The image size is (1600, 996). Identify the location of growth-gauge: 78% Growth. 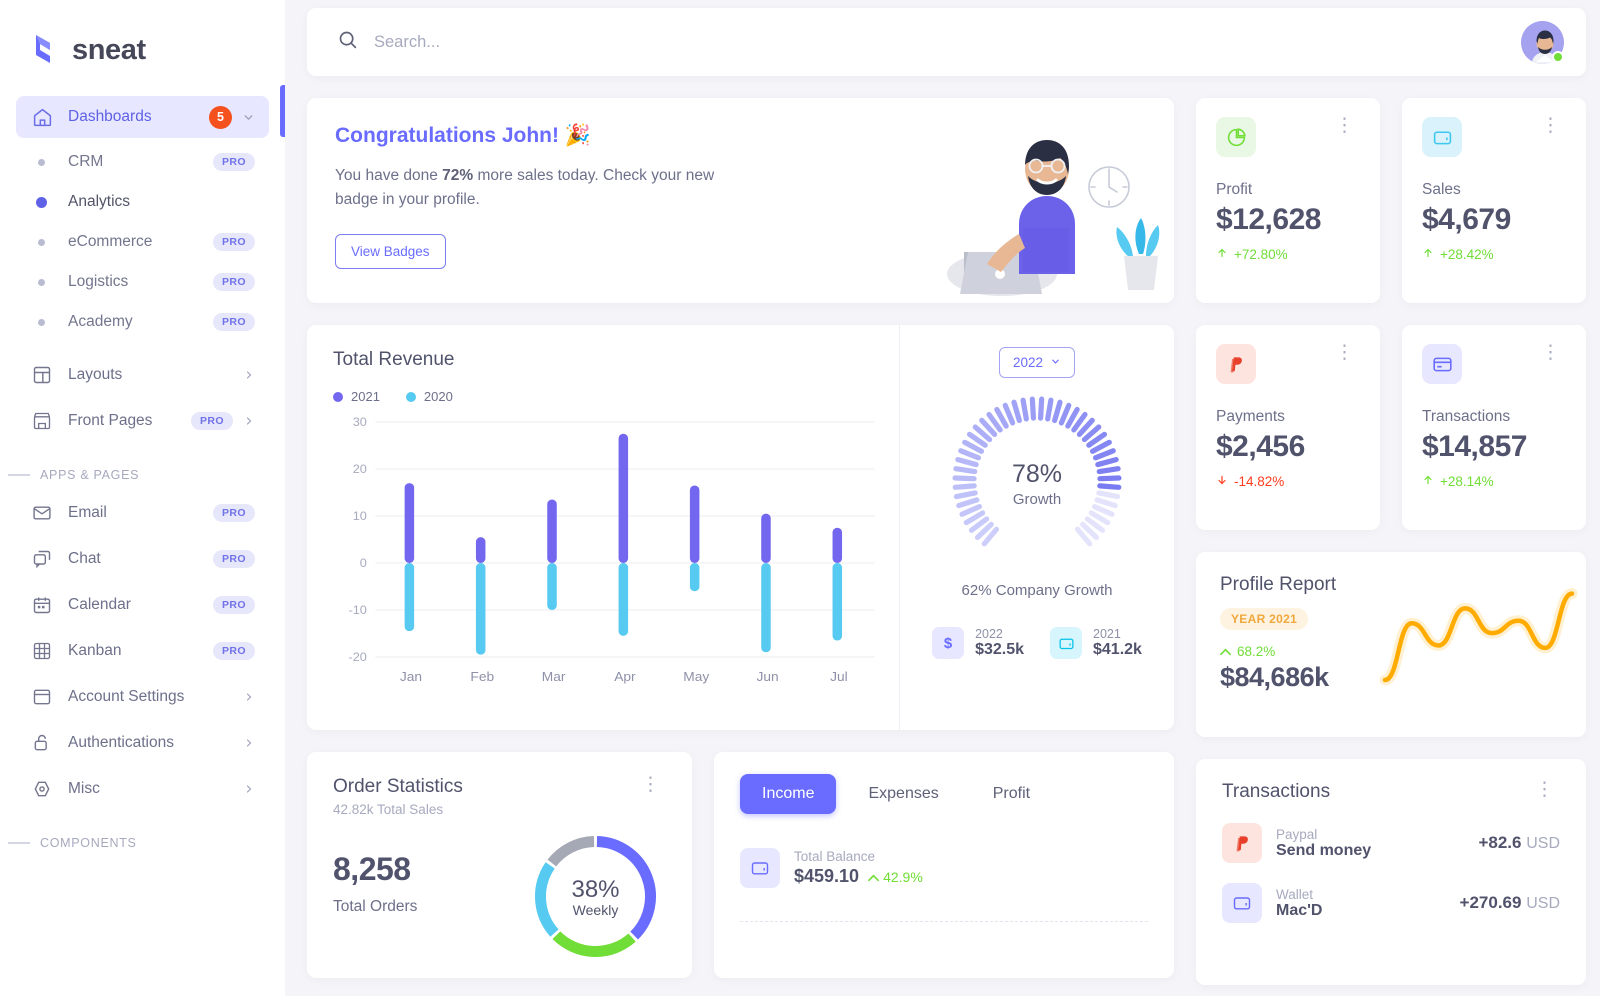
(1037, 481).